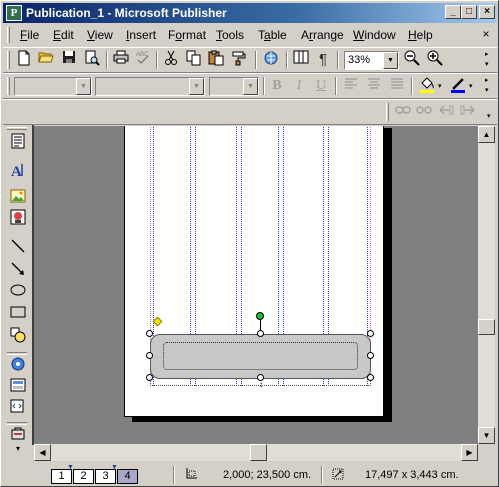  What do you see at coordinates (187, 35) in the screenshot?
I see `menu-format: Format` at bounding box center [187, 35].